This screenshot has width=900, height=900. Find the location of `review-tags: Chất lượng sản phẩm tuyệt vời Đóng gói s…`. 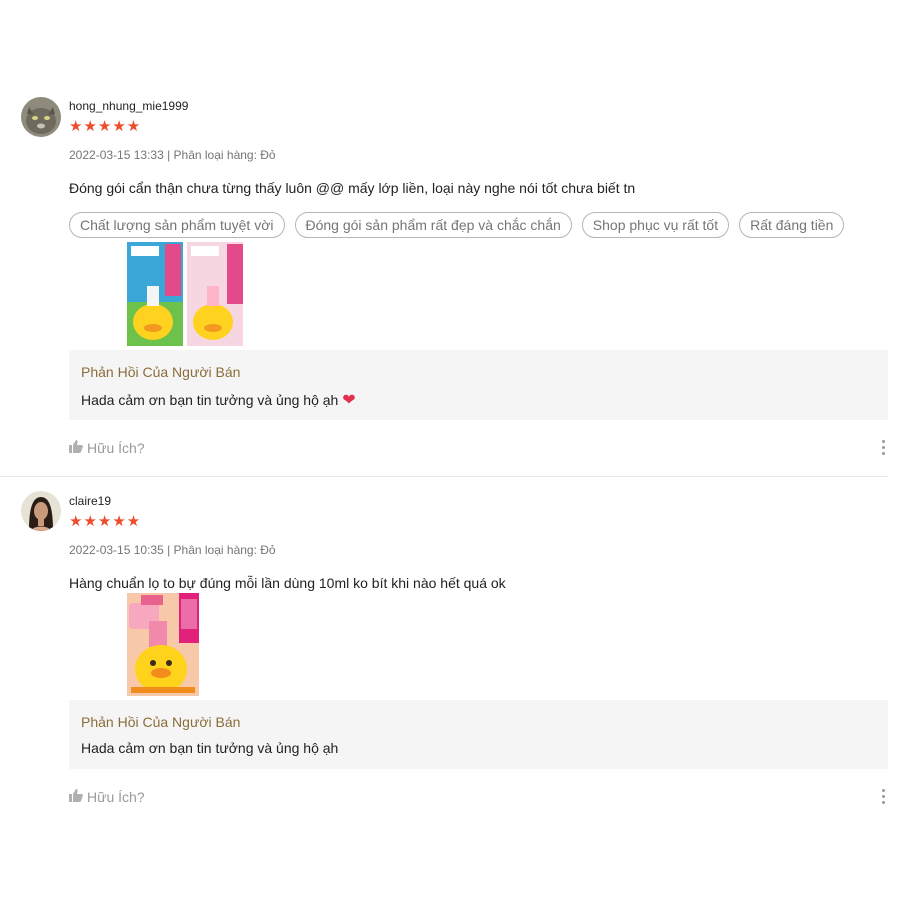

review-tags: Chất lượng sản phẩm tuyệt vời Đóng gói s… is located at coordinates (457, 225).